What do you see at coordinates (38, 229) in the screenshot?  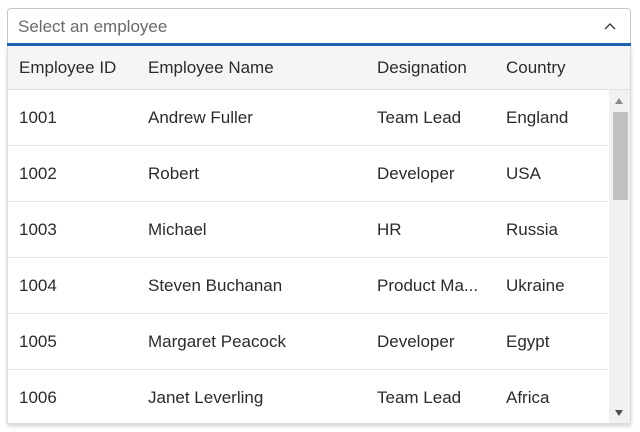 I see `employee-id-cell: 1003` at bounding box center [38, 229].